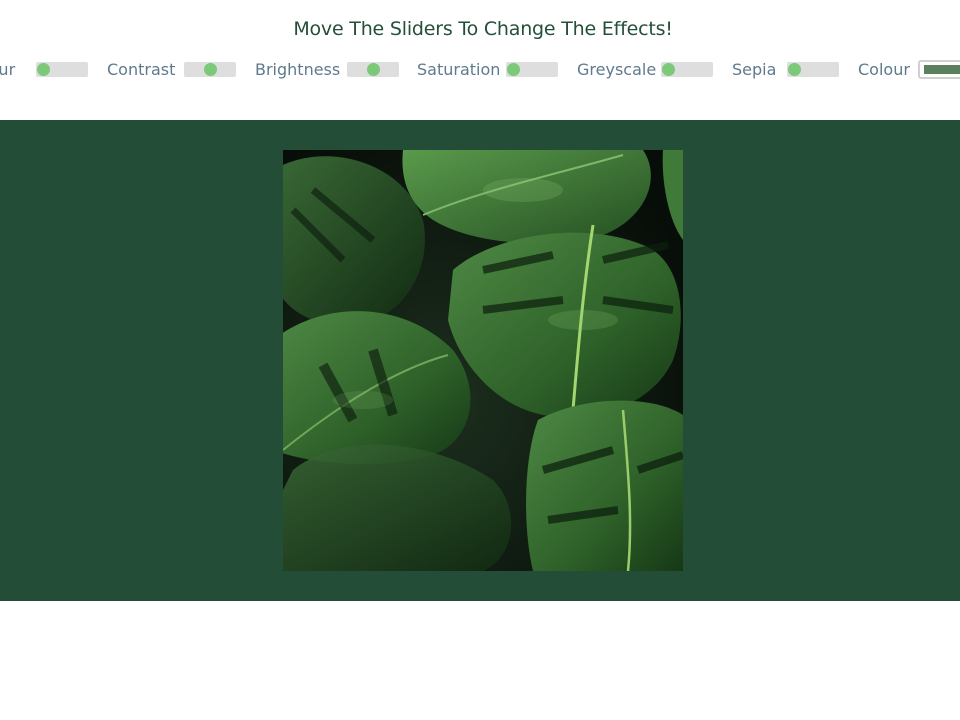 This screenshot has height=720, width=960. I want to click on sepia-slider-knob, so click(794, 69).